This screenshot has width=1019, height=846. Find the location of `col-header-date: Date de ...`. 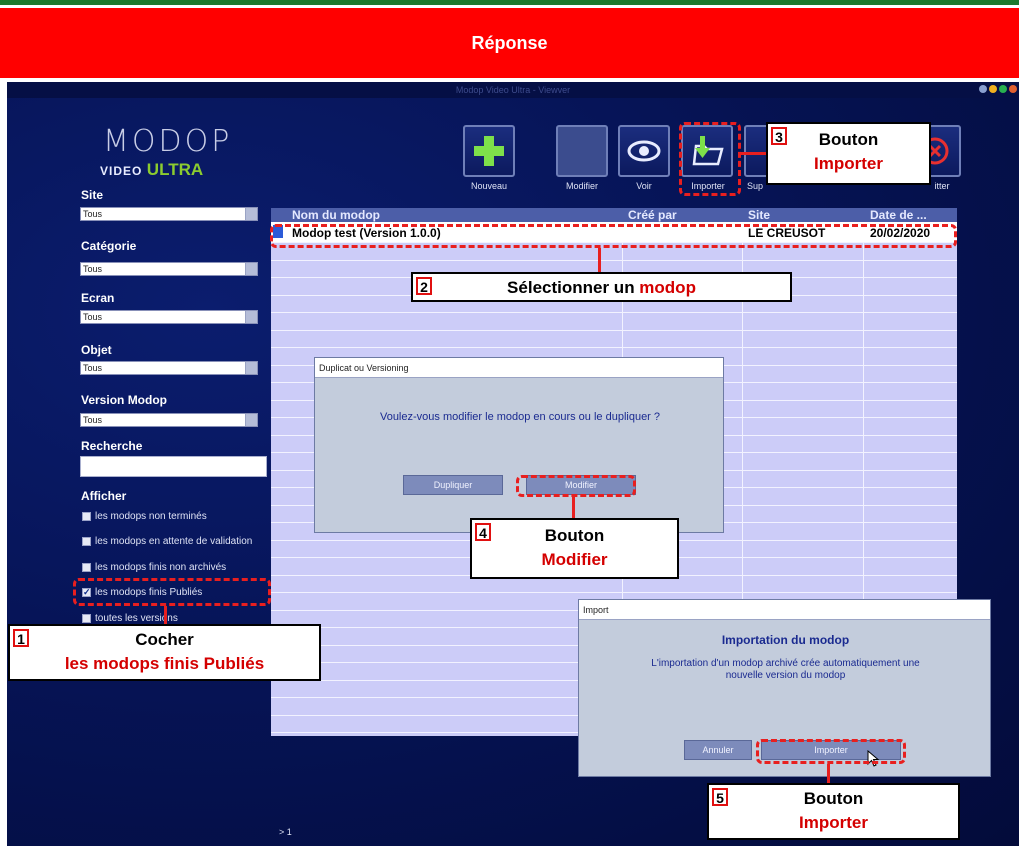

col-header-date: Date de ... is located at coordinates (898, 215).